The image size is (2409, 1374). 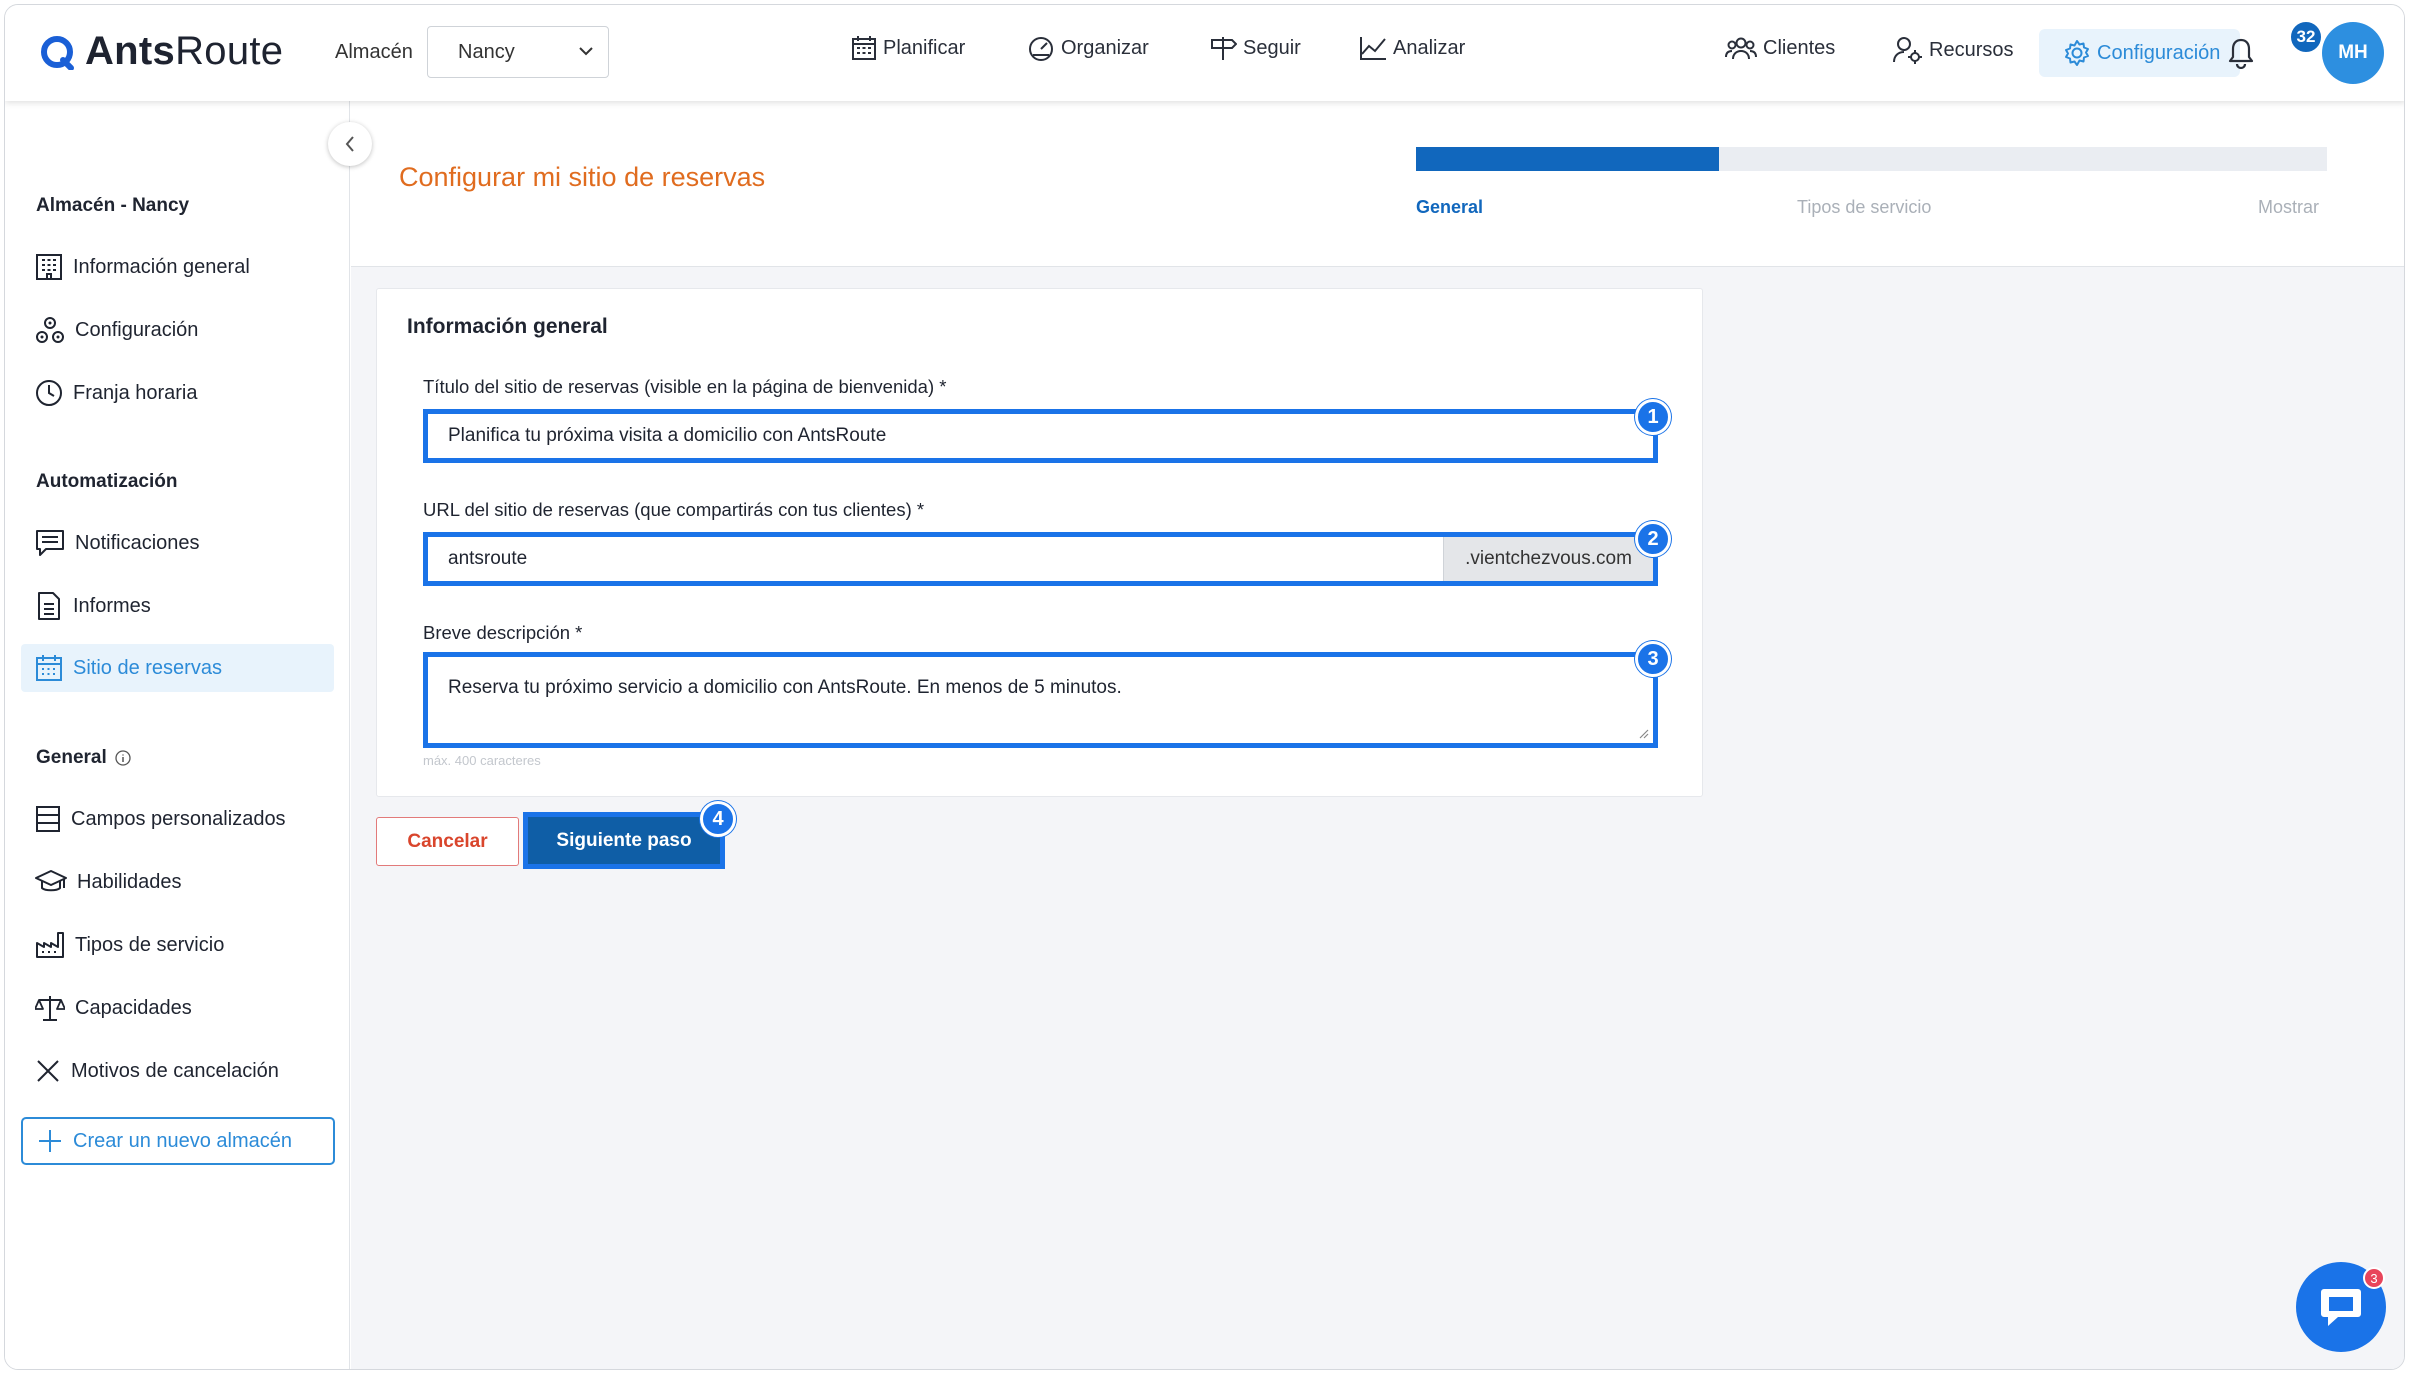 What do you see at coordinates (482, 760) in the screenshot?
I see `description-hint: máx. 400 caracteres` at bounding box center [482, 760].